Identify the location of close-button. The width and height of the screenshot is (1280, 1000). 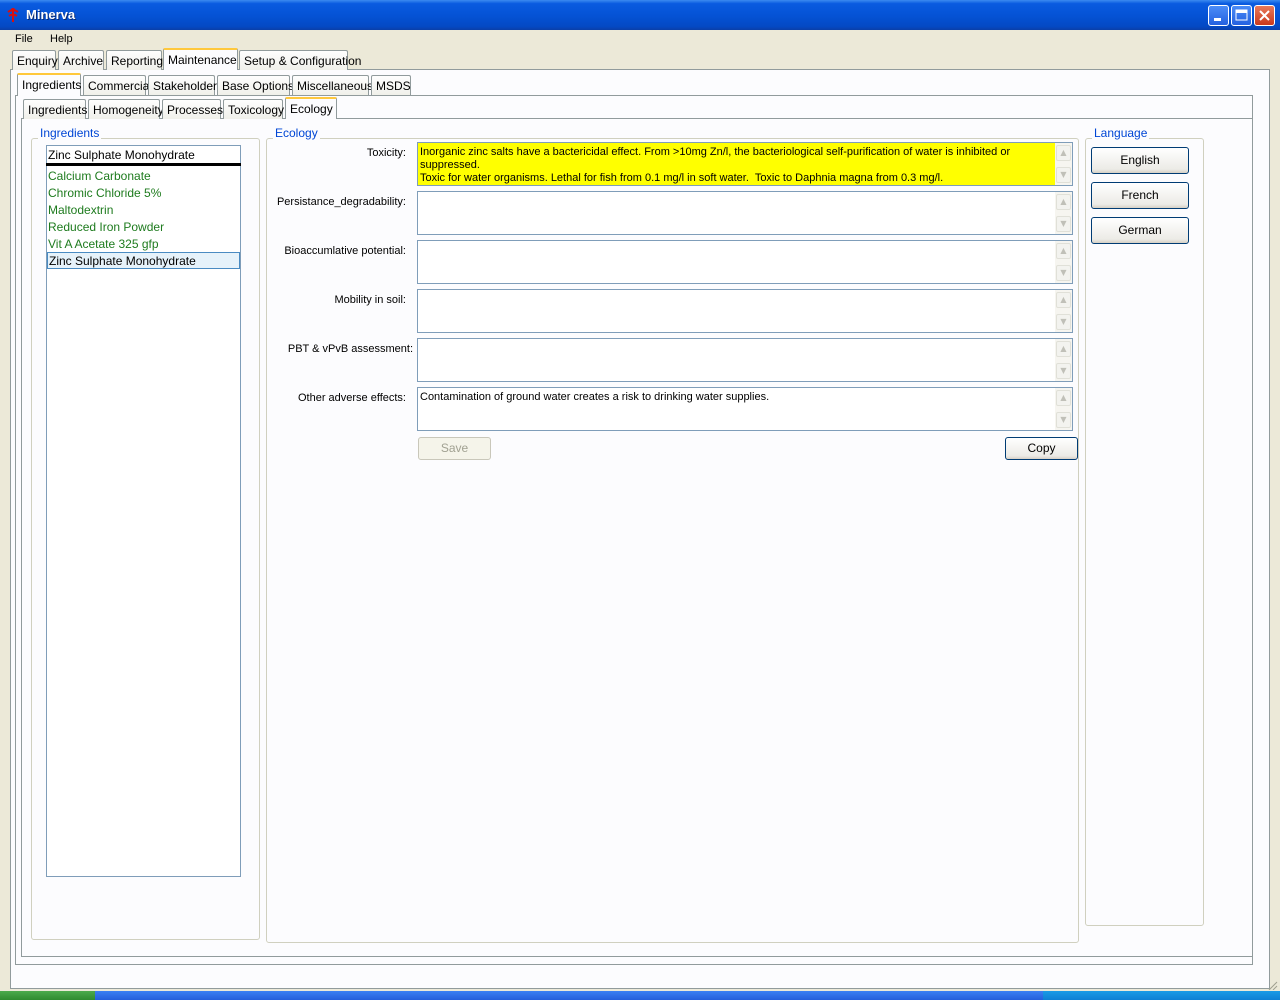
(1264, 15).